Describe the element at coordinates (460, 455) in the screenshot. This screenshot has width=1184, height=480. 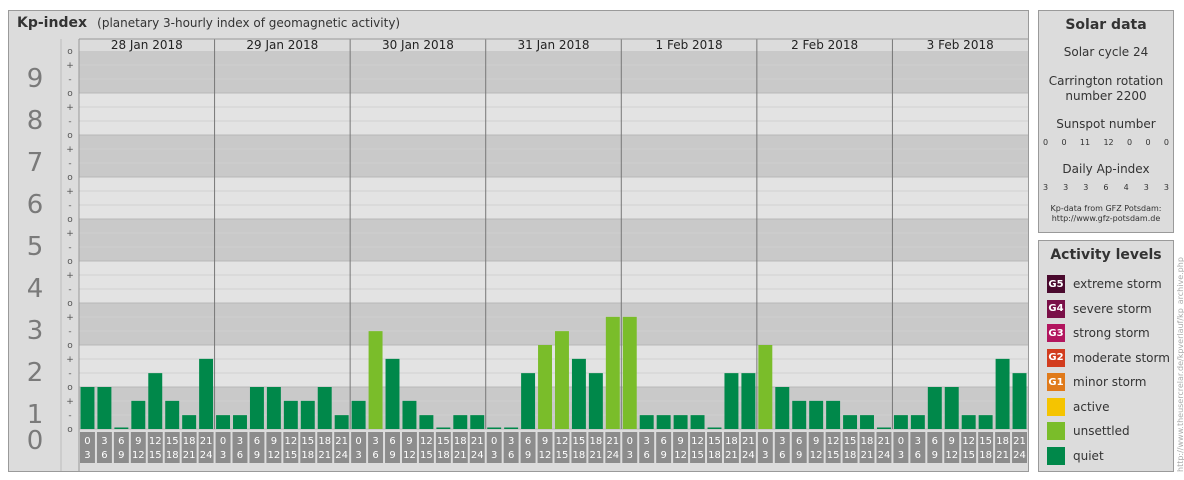
I see `hour-range-end: 21` at that location.